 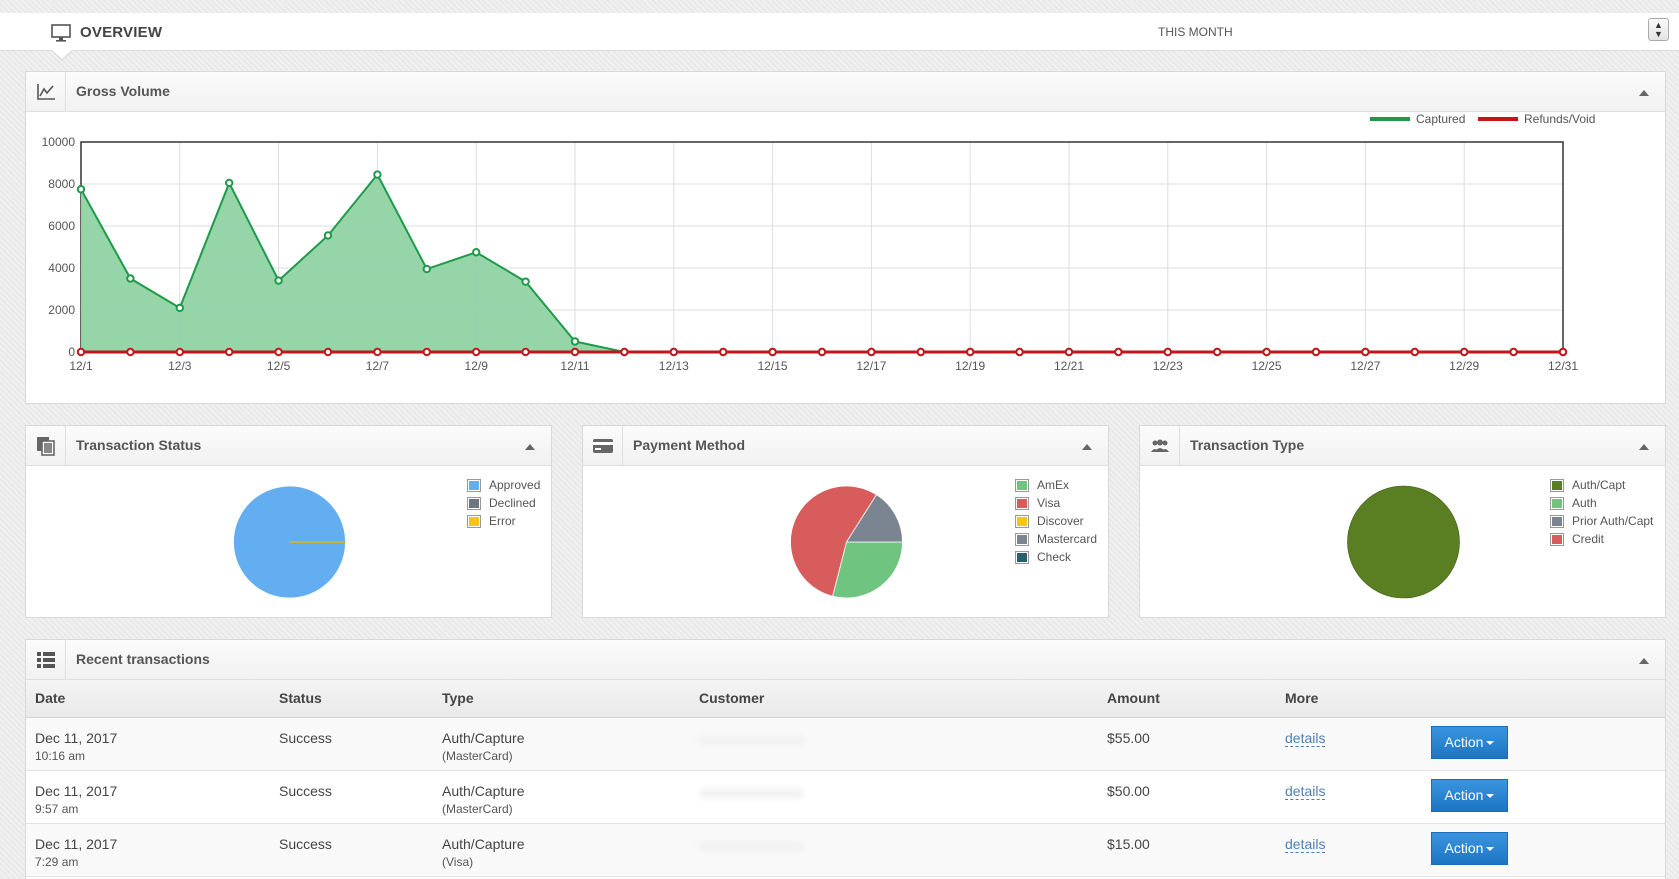 I want to click on documents-icon, so click(x=46, y=445).